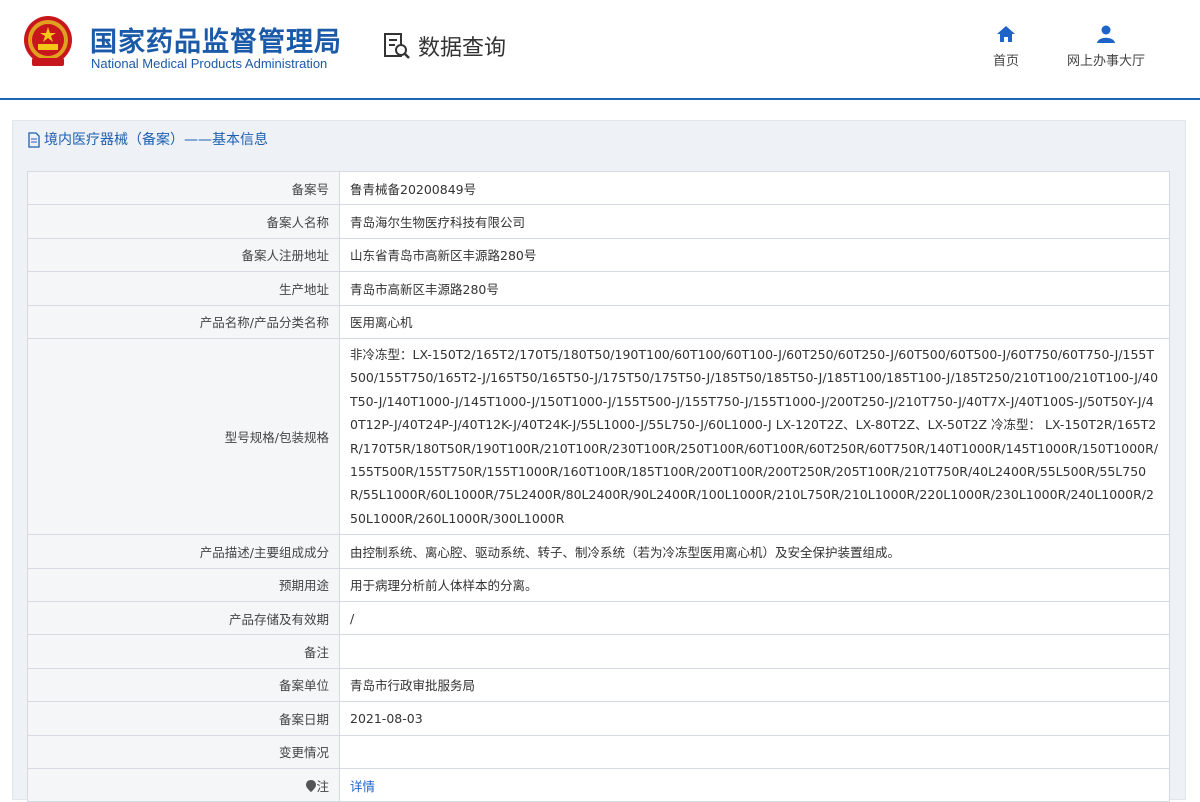 The height and width of the screenshot is (802, 1200). Describe the element at coordinates (754, 255) in the screenshot. I see `row-value: 山东省青岛市高新区丰源路280号` at that location.